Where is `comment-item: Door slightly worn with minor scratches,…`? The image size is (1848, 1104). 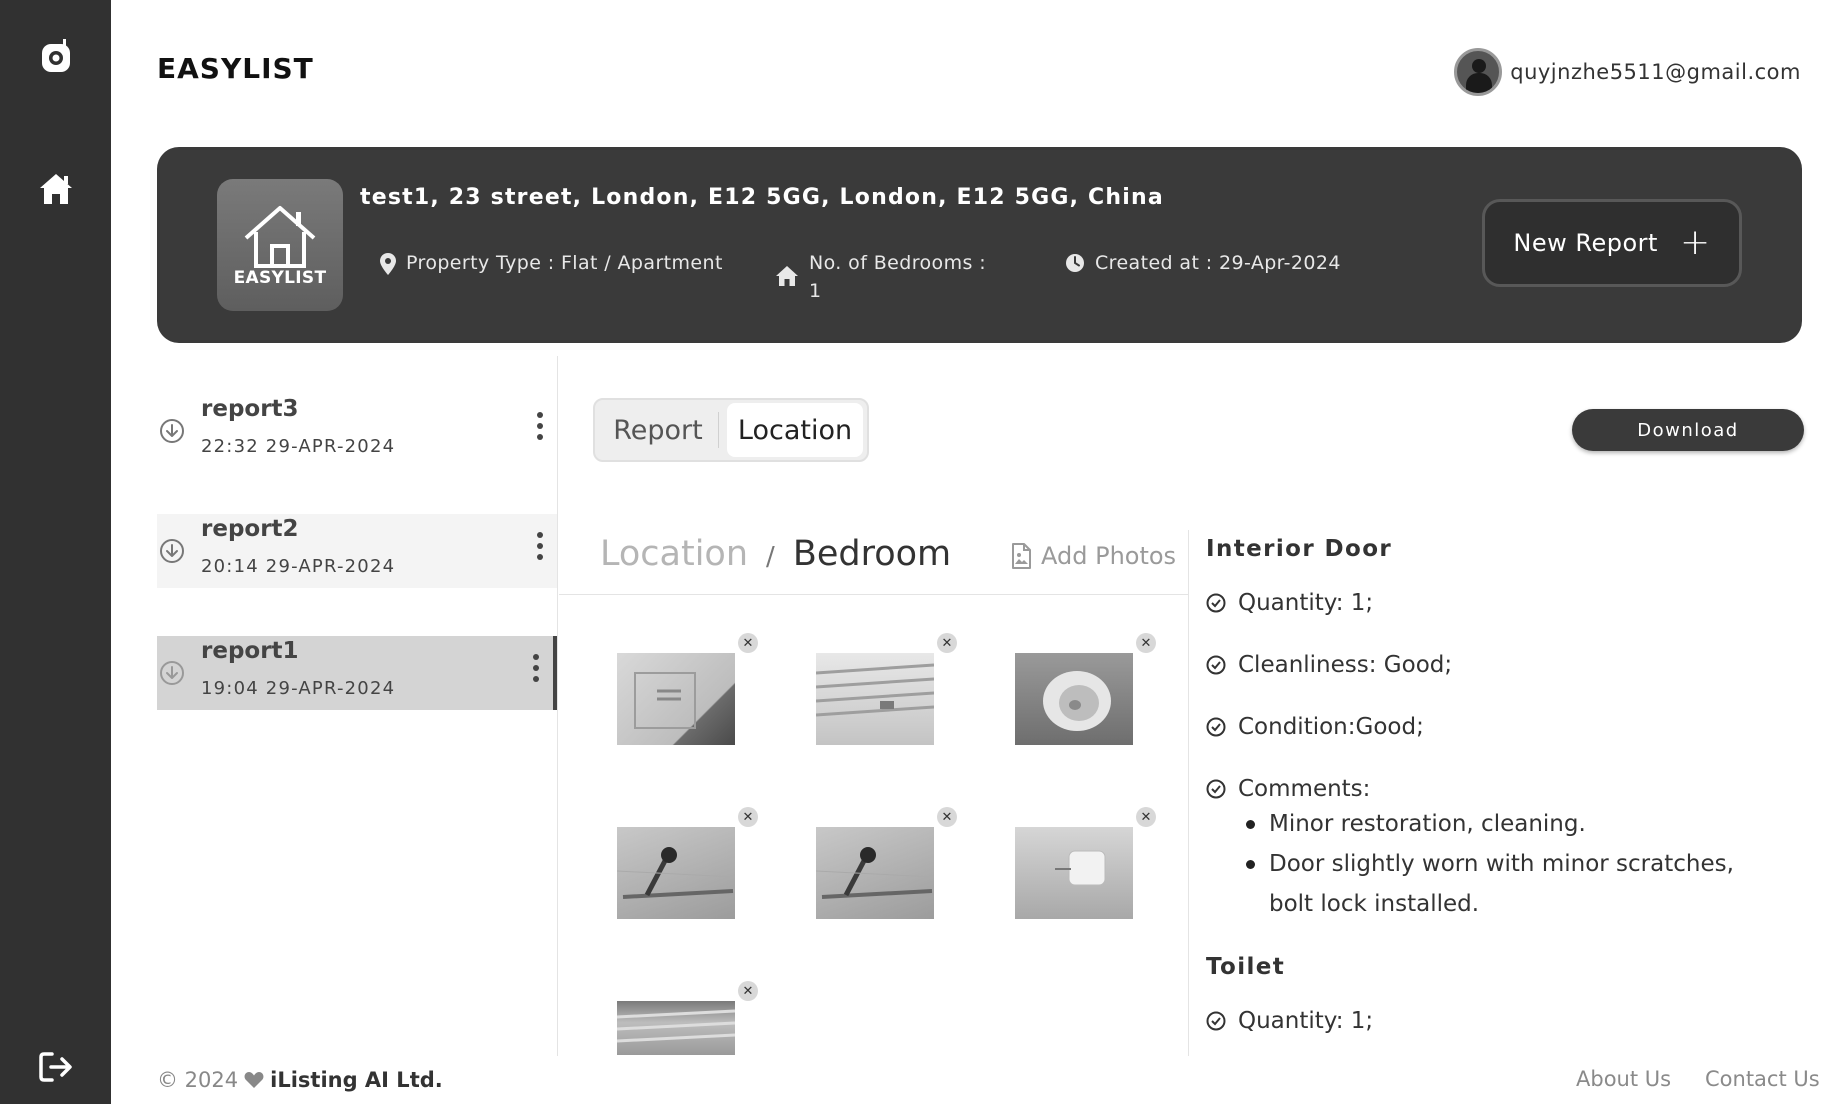 comment-item: Door slightly worn with minor scratches,… is located at coordinates (1511, 884).